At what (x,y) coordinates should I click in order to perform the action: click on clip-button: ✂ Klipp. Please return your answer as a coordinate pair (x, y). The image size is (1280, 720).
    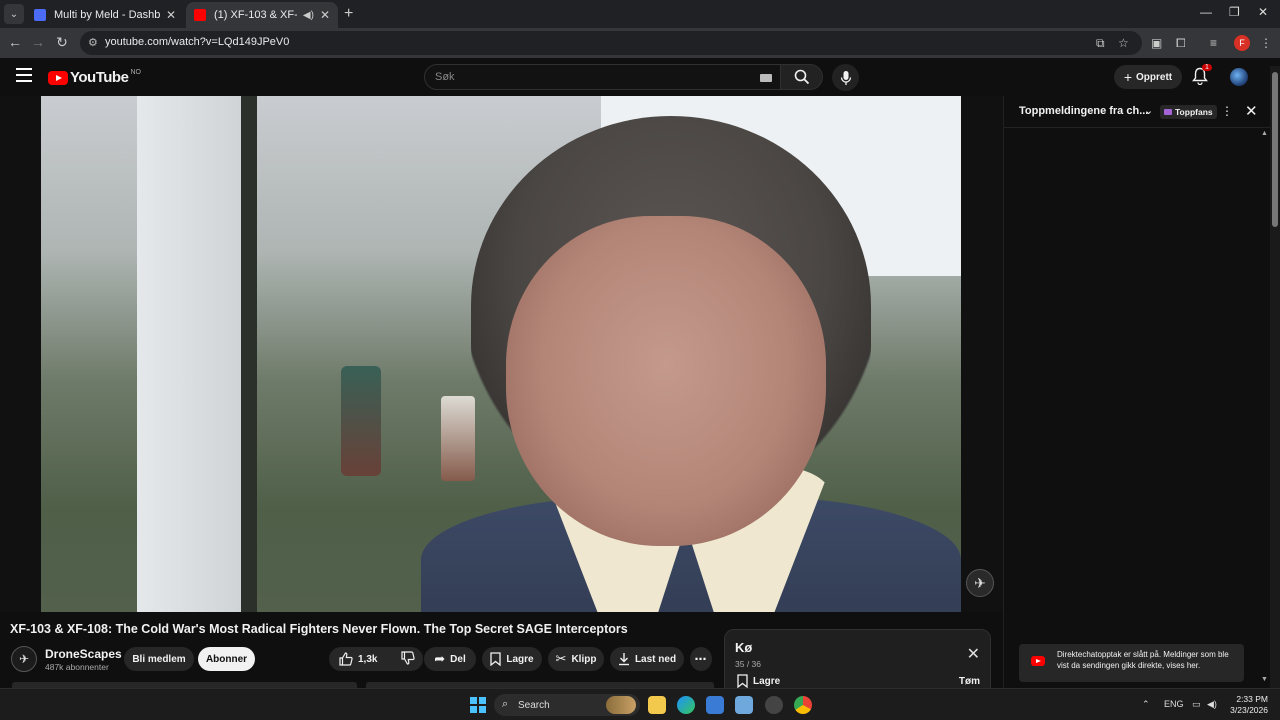
    Looking at the image, I should click on (576, 659).